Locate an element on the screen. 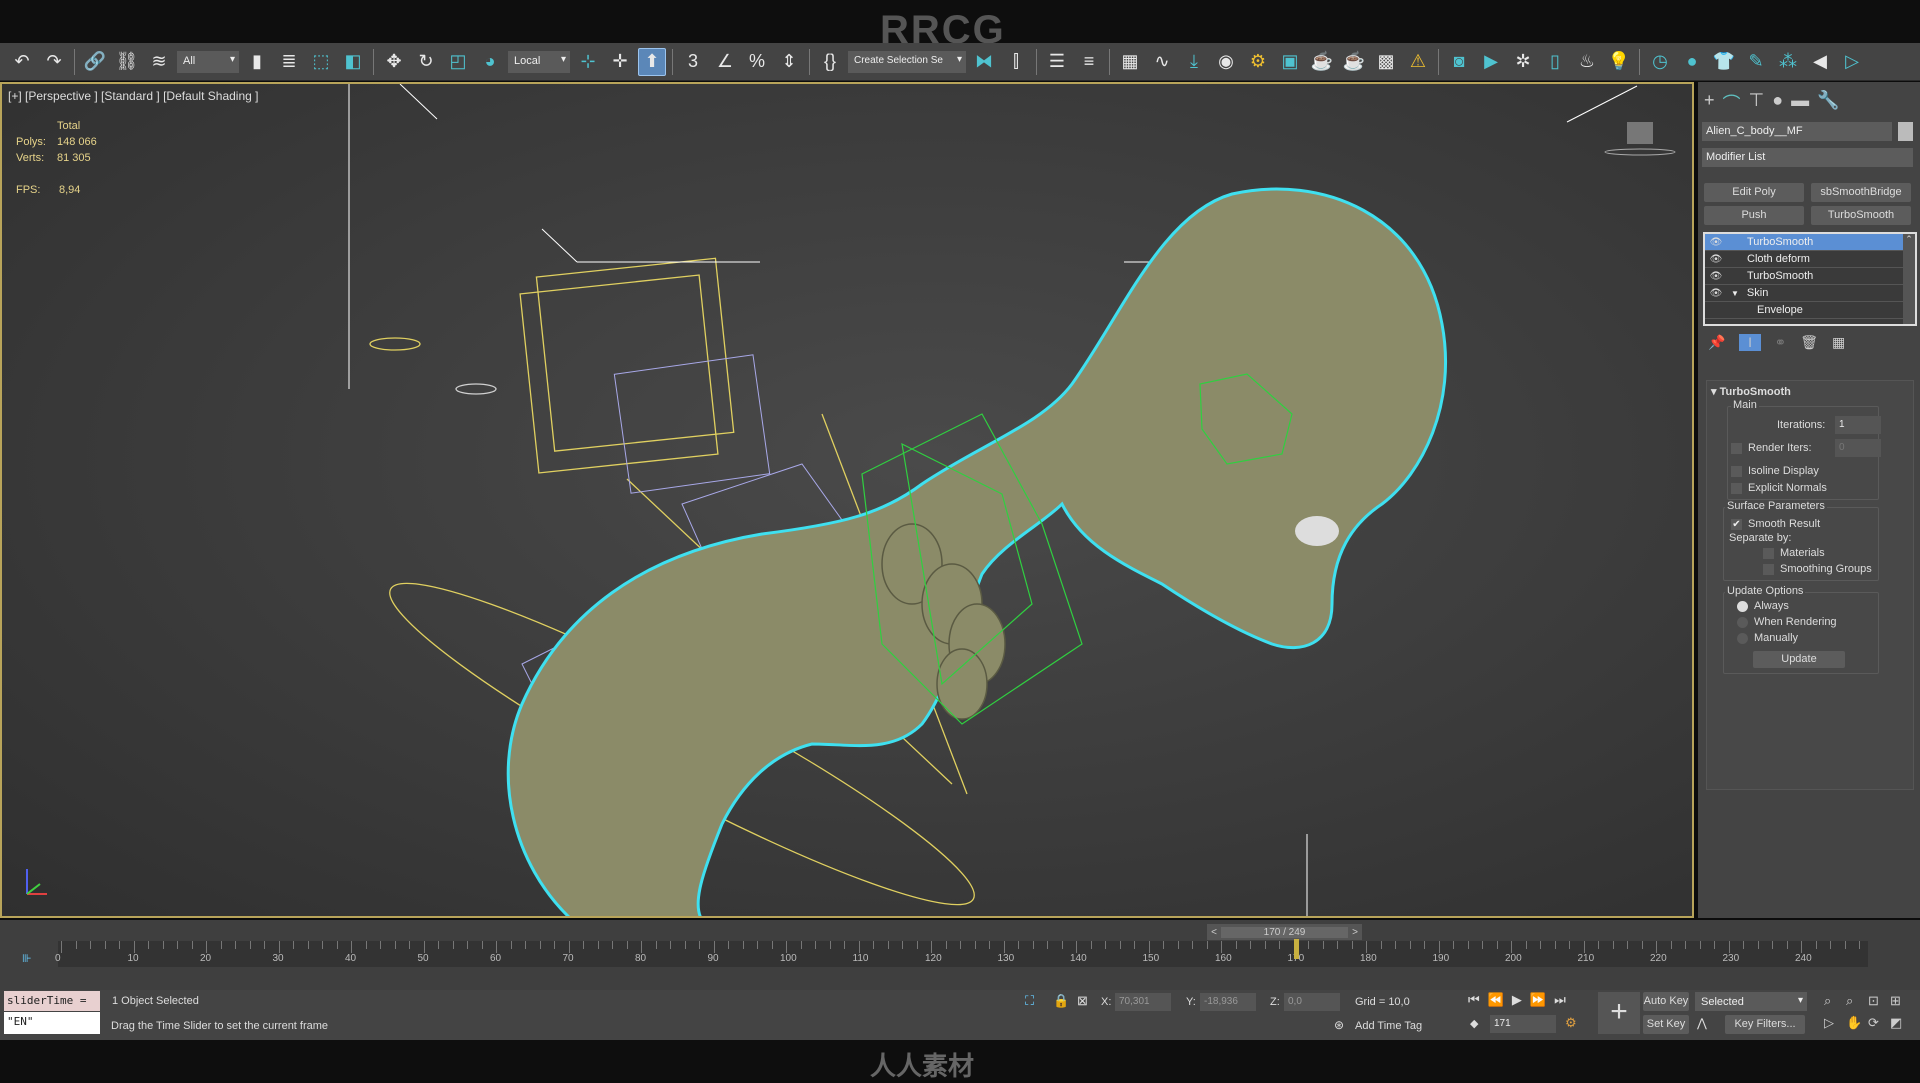  display-icon: ▬ is located at coordinates (1800, 103).